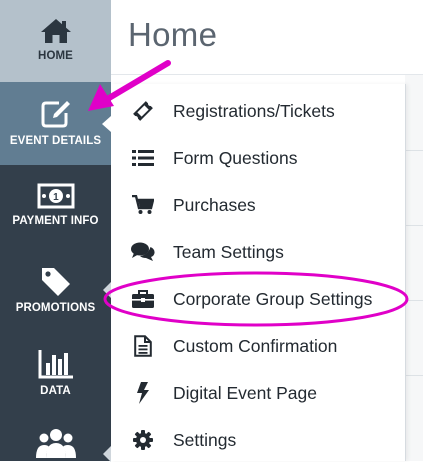 Image resolution: width=423 pixels, height=462 pixels. What do you see at coordinates (56, 114) in the screenshot?
I see `edit-icon` at bounding box center [56, 114].